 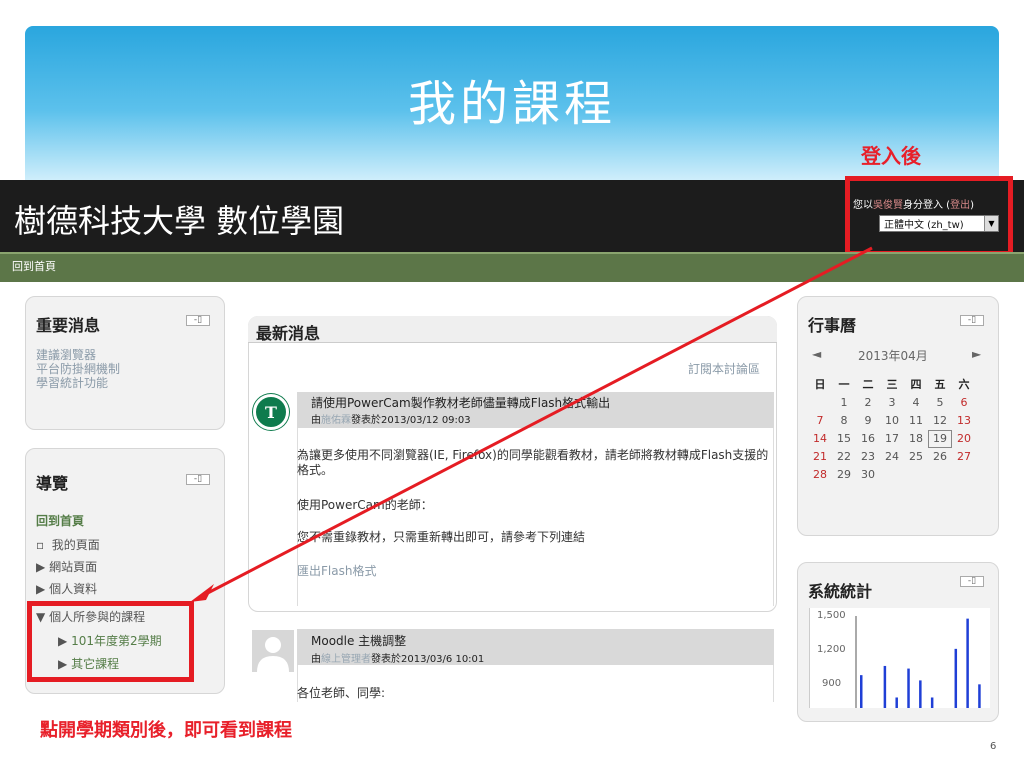 I want to click on nav-home: 回到首頁, so click(x=60, y=520).